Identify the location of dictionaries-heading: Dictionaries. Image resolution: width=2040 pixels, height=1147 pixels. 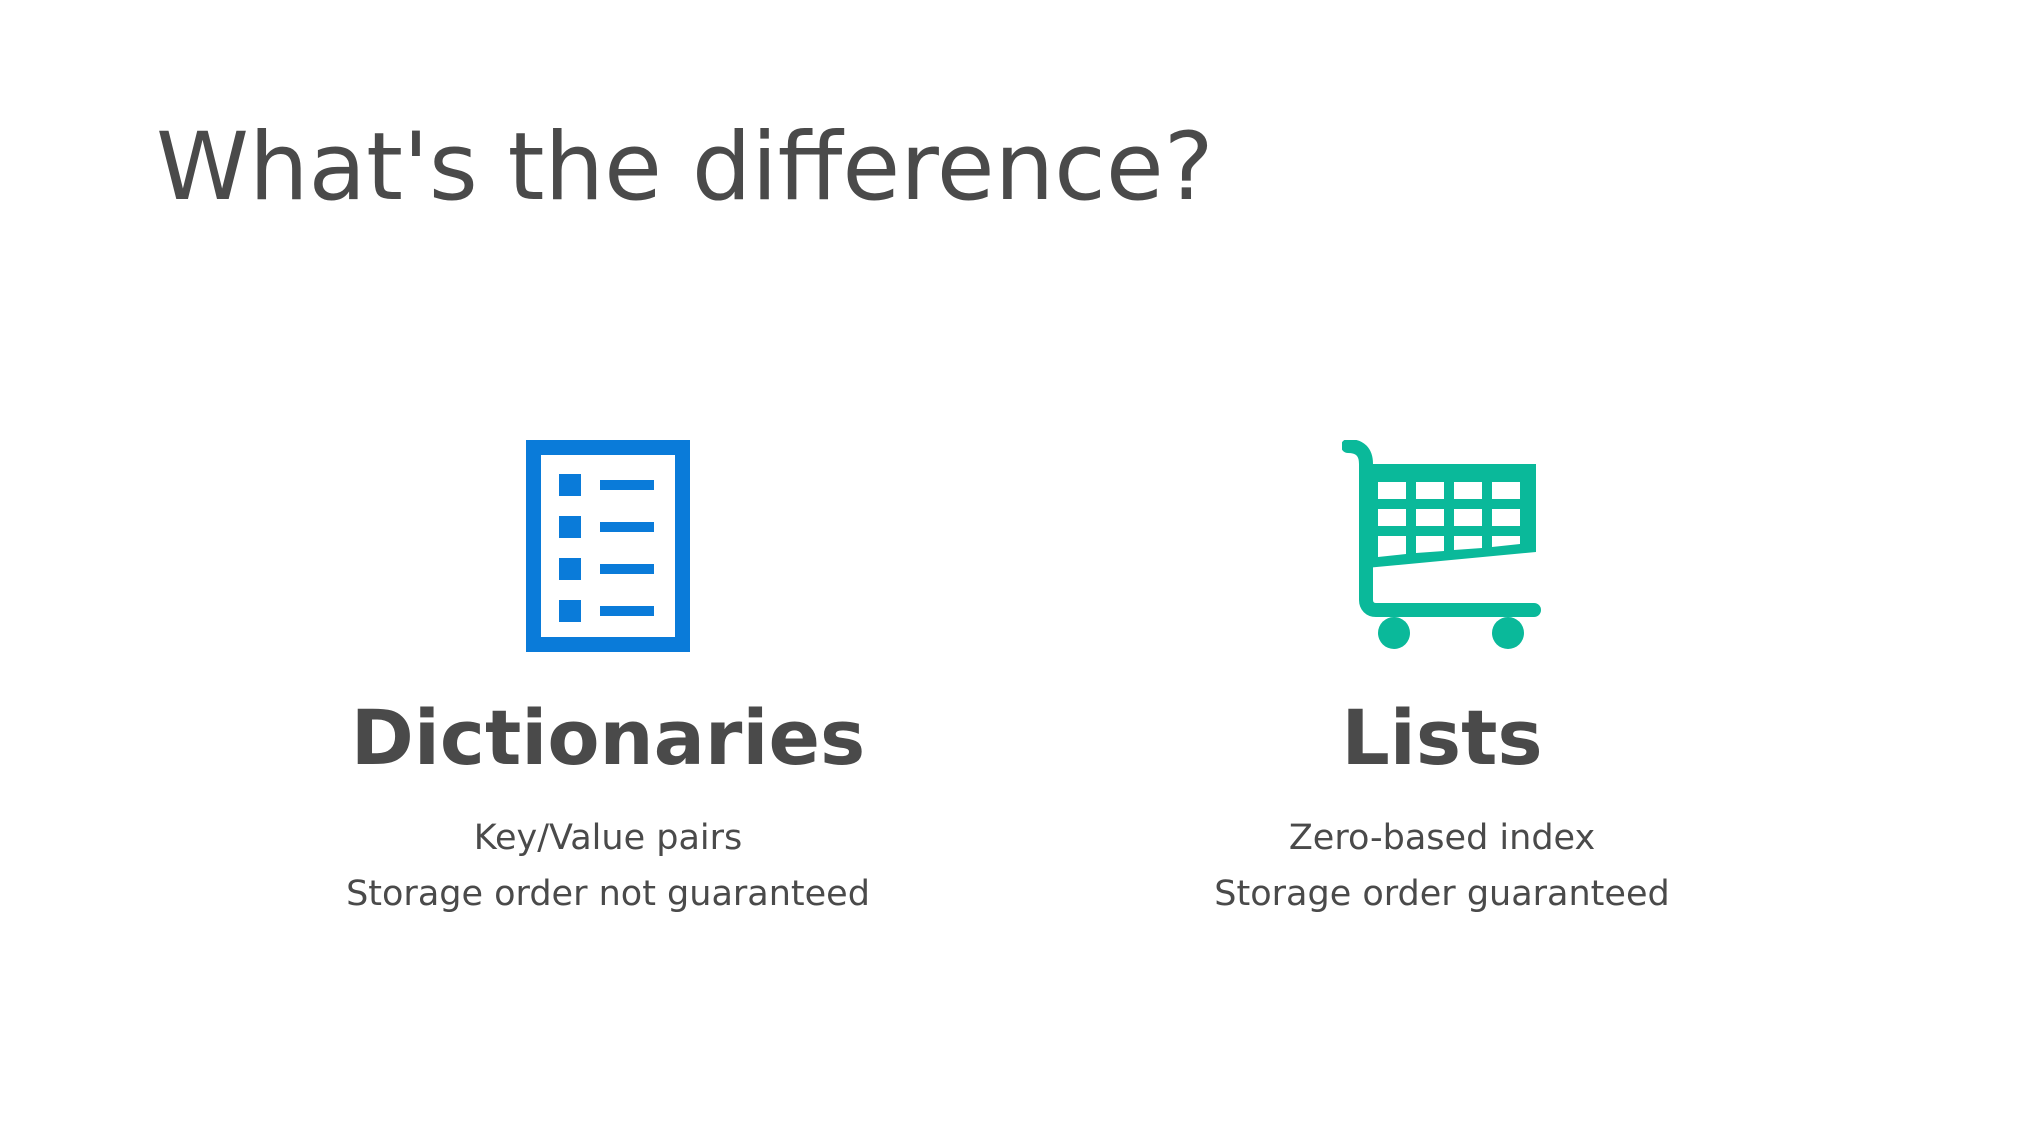
(608, 737).